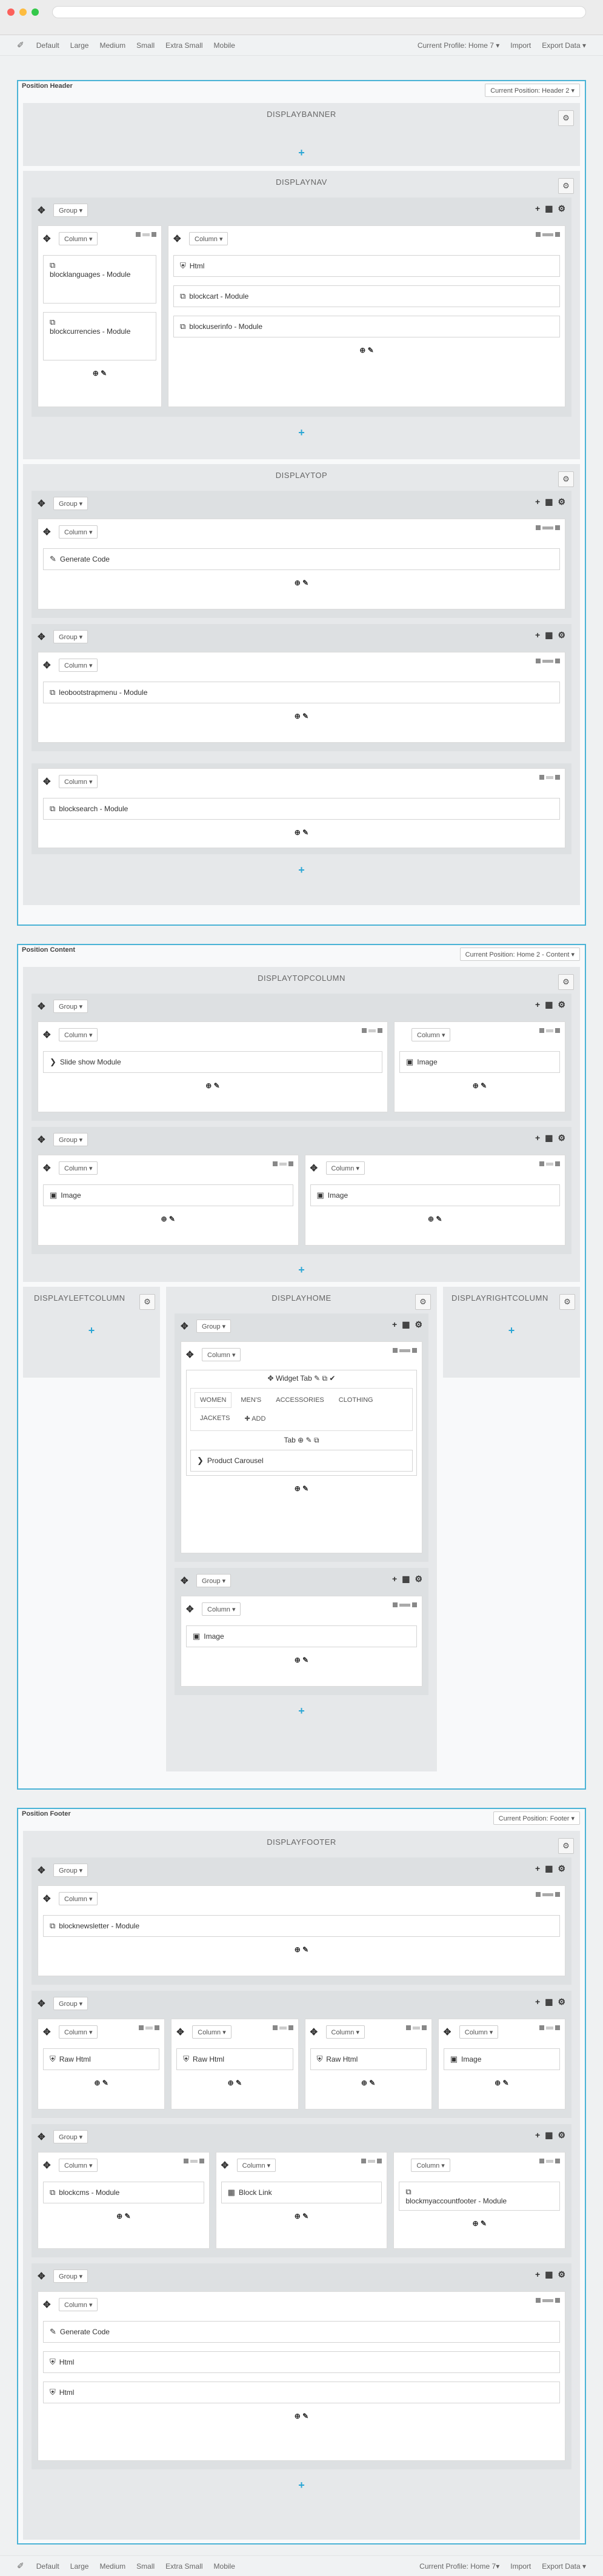  What do you see at coordinates (145, 45) in the screenshot?
I see `device-small: Small` at bounding box center [145, 45].